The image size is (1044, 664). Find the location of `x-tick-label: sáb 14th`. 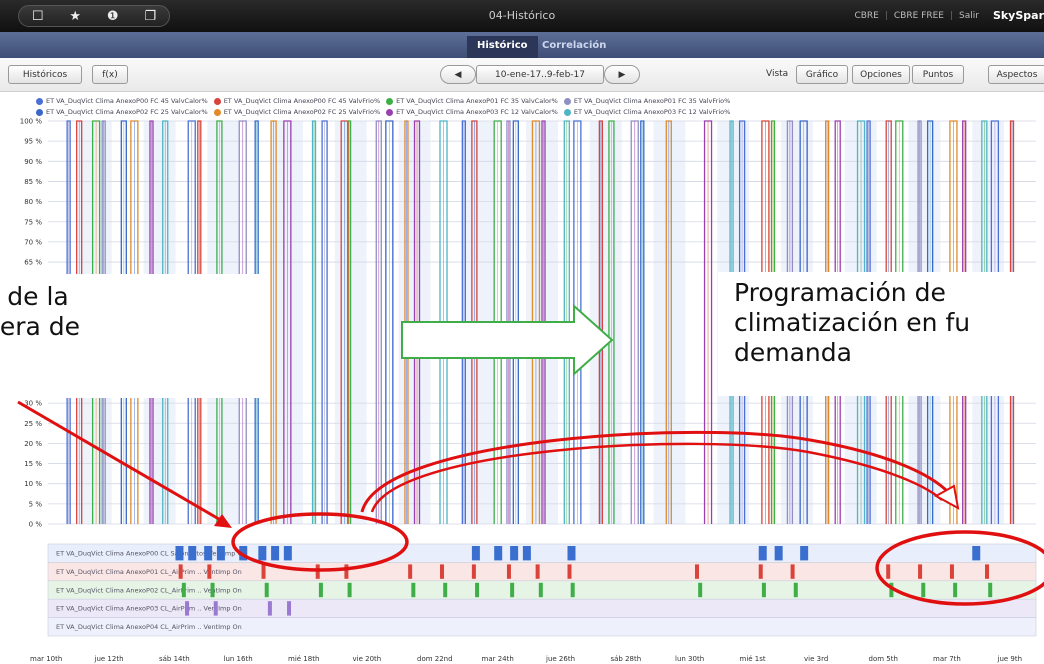

x-tick-label: sáb 14th is located at coordinates (174, 659).